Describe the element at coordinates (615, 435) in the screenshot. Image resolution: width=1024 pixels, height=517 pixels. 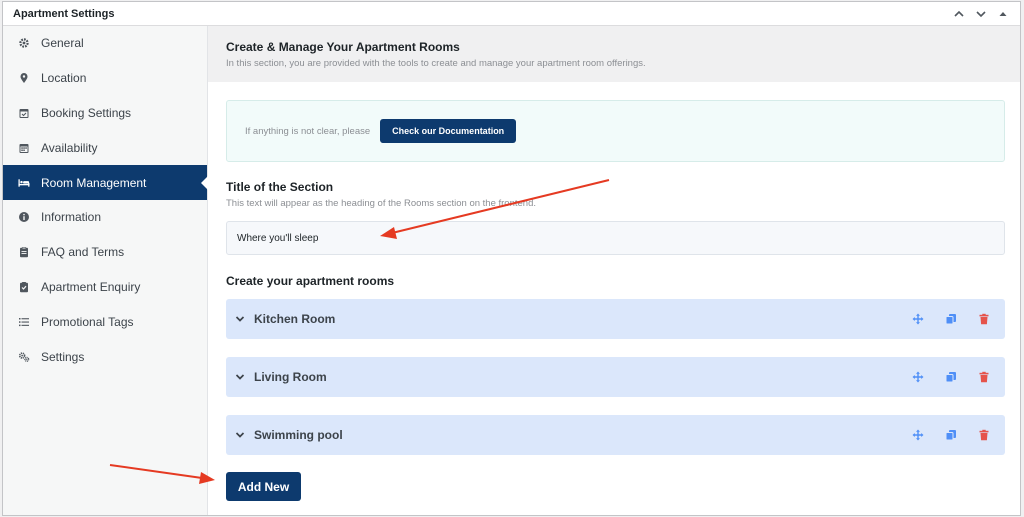
I see `room-row-swimming-pool: Swimming pool` at that location.